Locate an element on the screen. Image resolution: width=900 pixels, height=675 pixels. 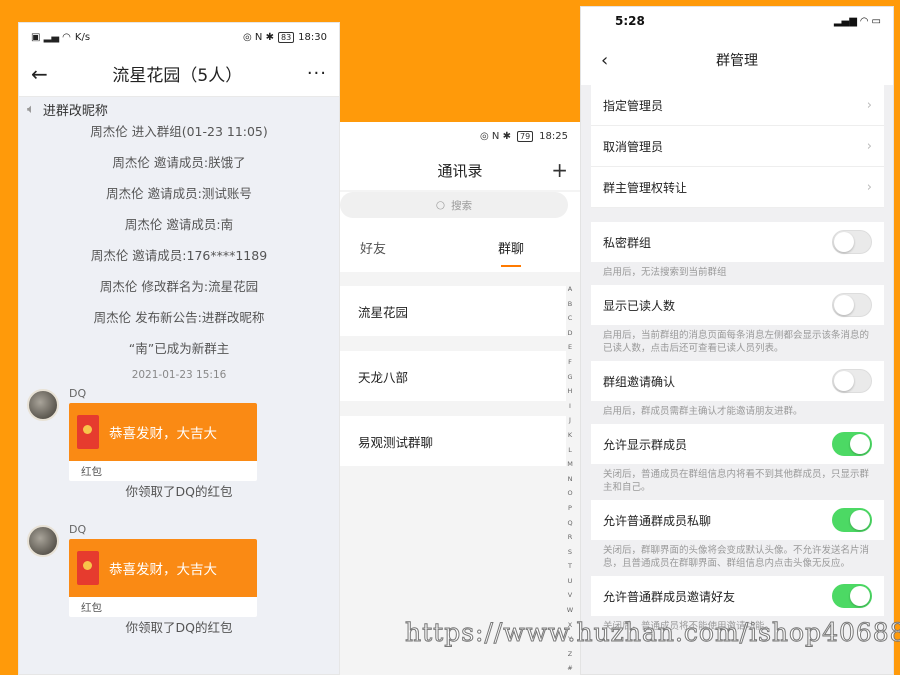
red-packet-body: 恭喜发财，大吉大 is located at coordinates (163, 568).